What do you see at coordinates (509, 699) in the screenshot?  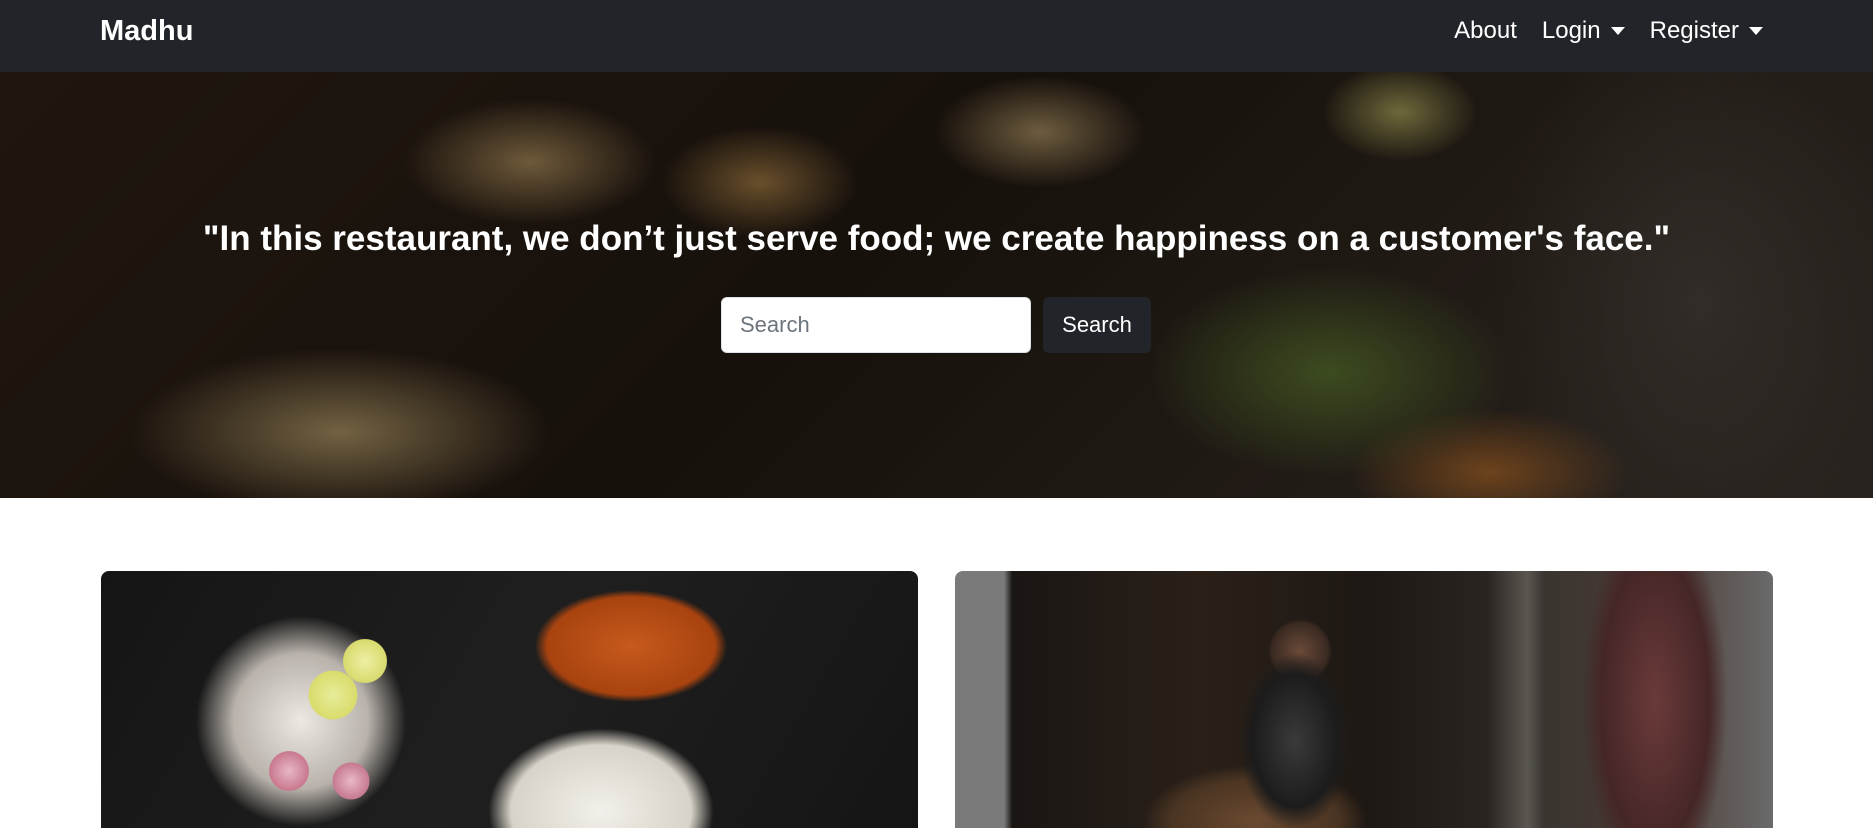 I see `card-image-thali` at bounding box center [509, 699].